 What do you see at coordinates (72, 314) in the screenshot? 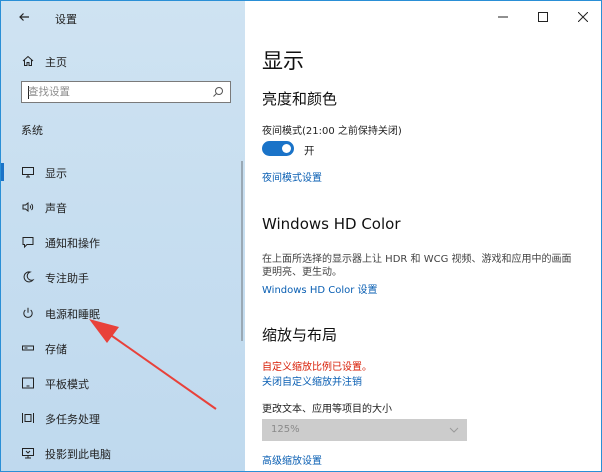
I see `sidebar-item-label: 电源和睡眠` at bounding box center [72, 314].